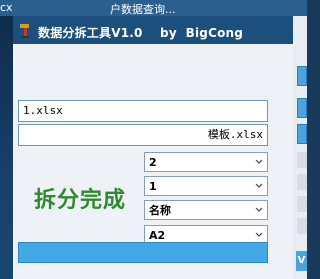  What do you see at coordinates (141, 33) in the screenshot?
I see `app-title: 数据分拆工具V1.0 by BigCong` at bounding box center [141, 33].